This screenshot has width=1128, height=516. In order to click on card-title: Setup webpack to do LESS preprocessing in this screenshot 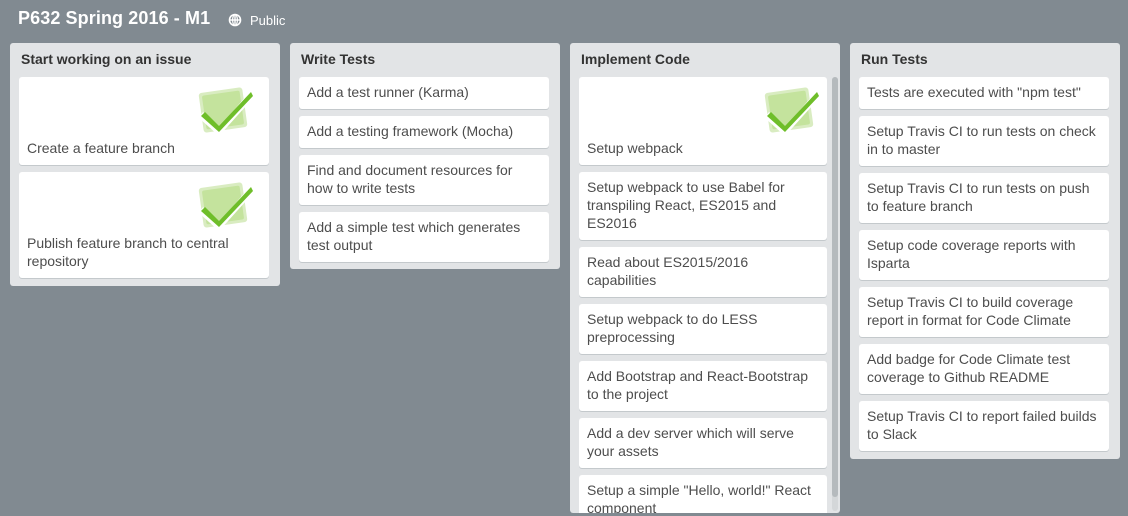, I will do `click(672, 328)`.